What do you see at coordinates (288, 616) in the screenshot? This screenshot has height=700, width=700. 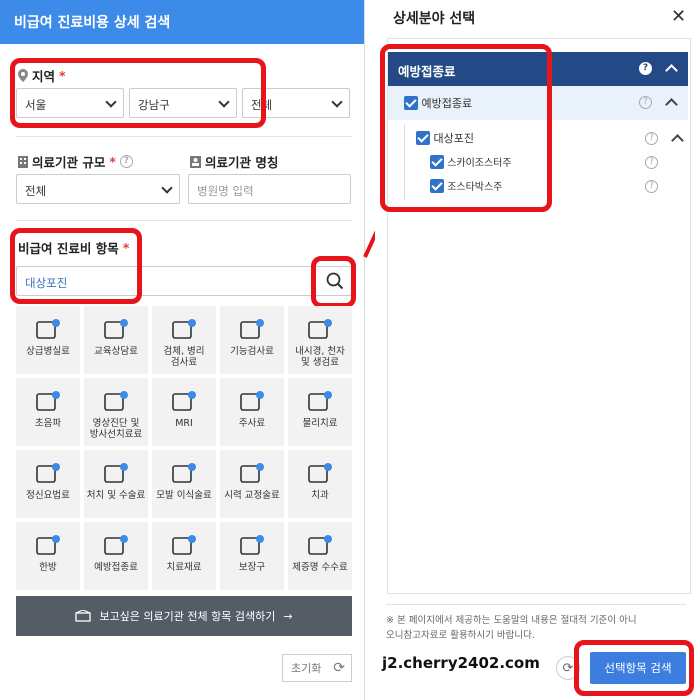 I see `arrow-right-icon: →` at bounding box center [288, 616].